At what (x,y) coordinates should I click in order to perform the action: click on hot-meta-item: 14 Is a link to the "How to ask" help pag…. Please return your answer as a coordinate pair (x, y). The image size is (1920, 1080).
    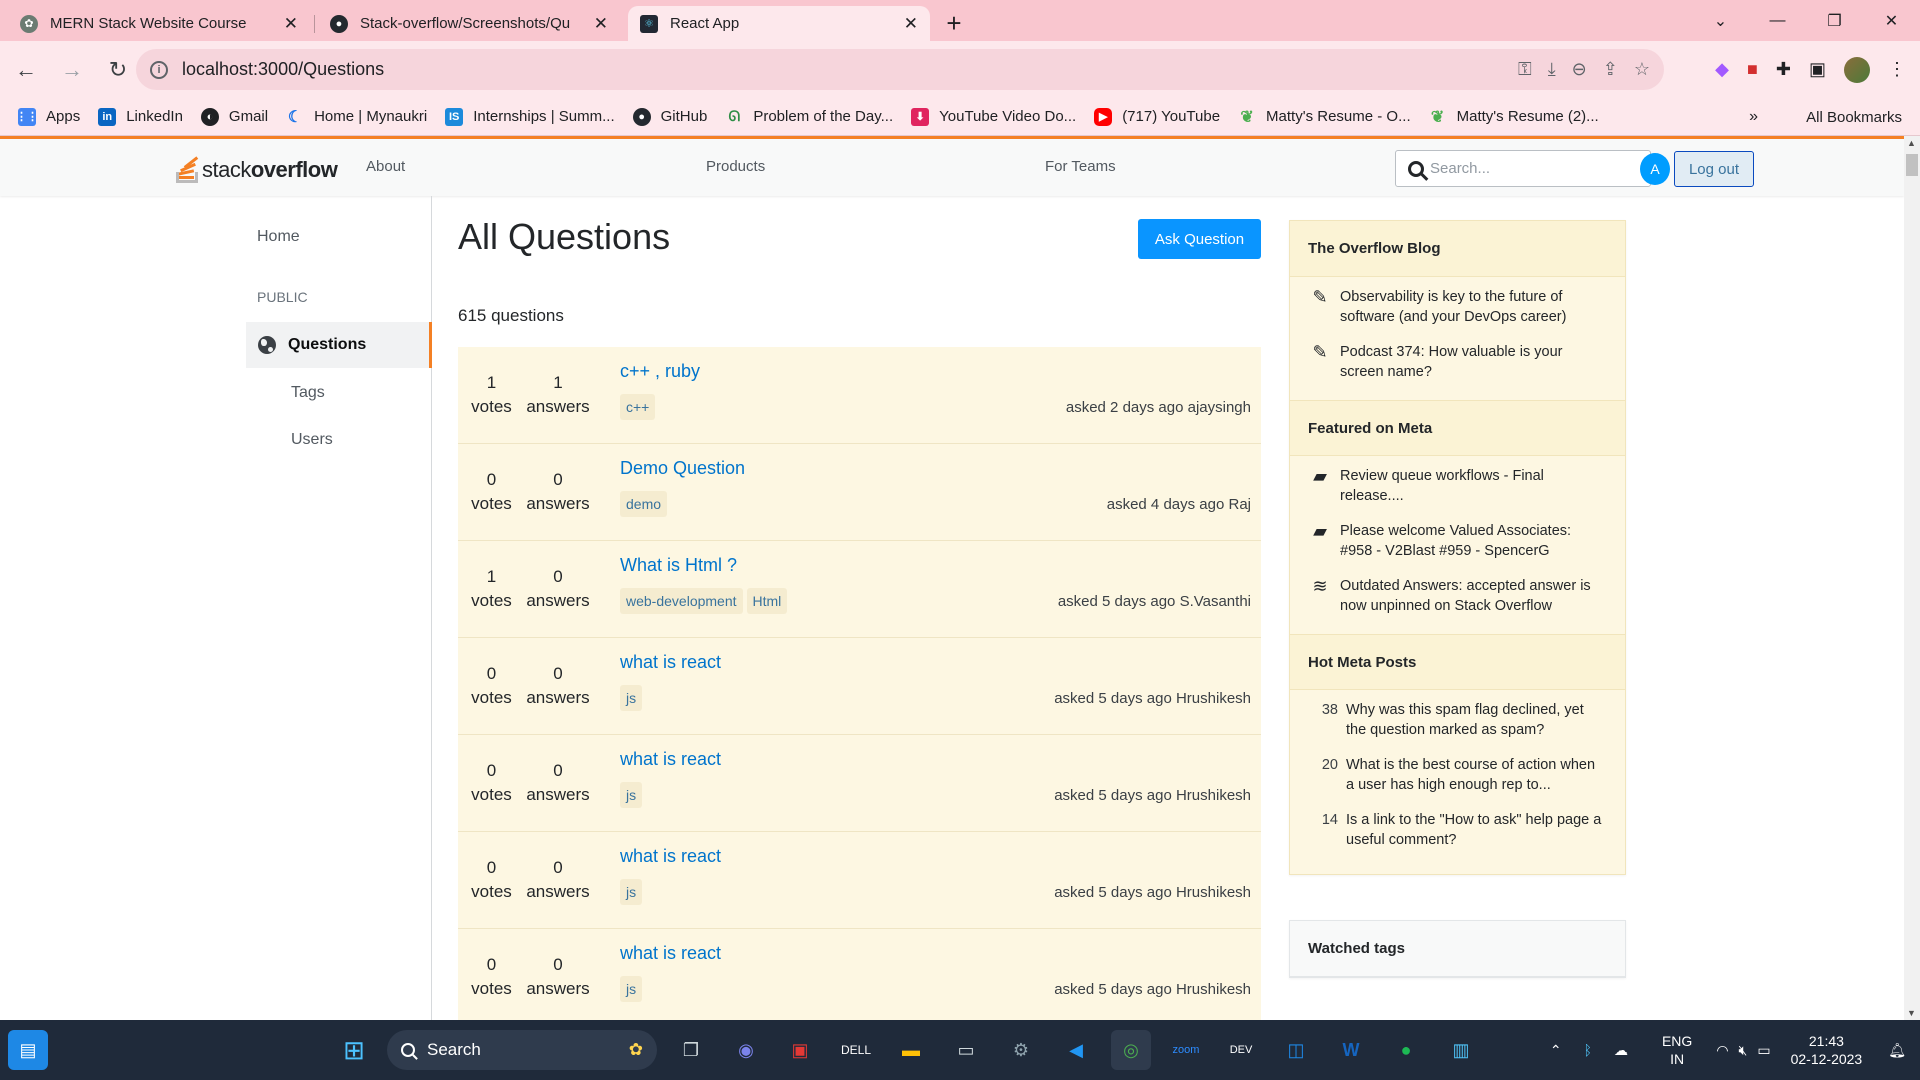
    Looking at the image, I should click on (1457, 830).